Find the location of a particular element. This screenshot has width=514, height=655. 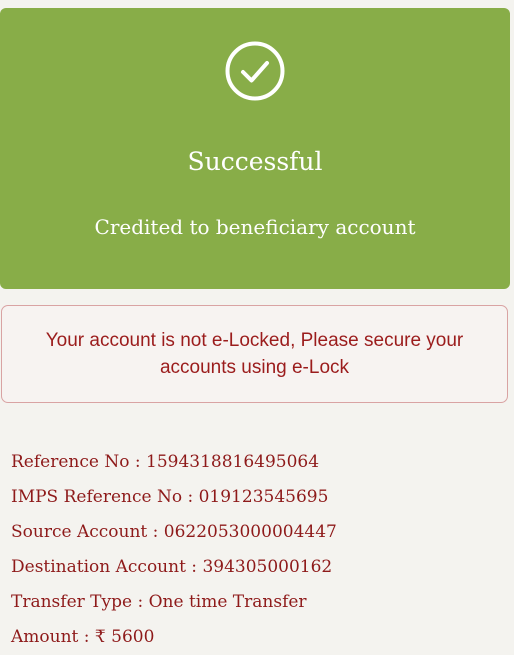

detail-transfer-type: Transfer Type : One time Transfer is located at coordinates (159, 602).